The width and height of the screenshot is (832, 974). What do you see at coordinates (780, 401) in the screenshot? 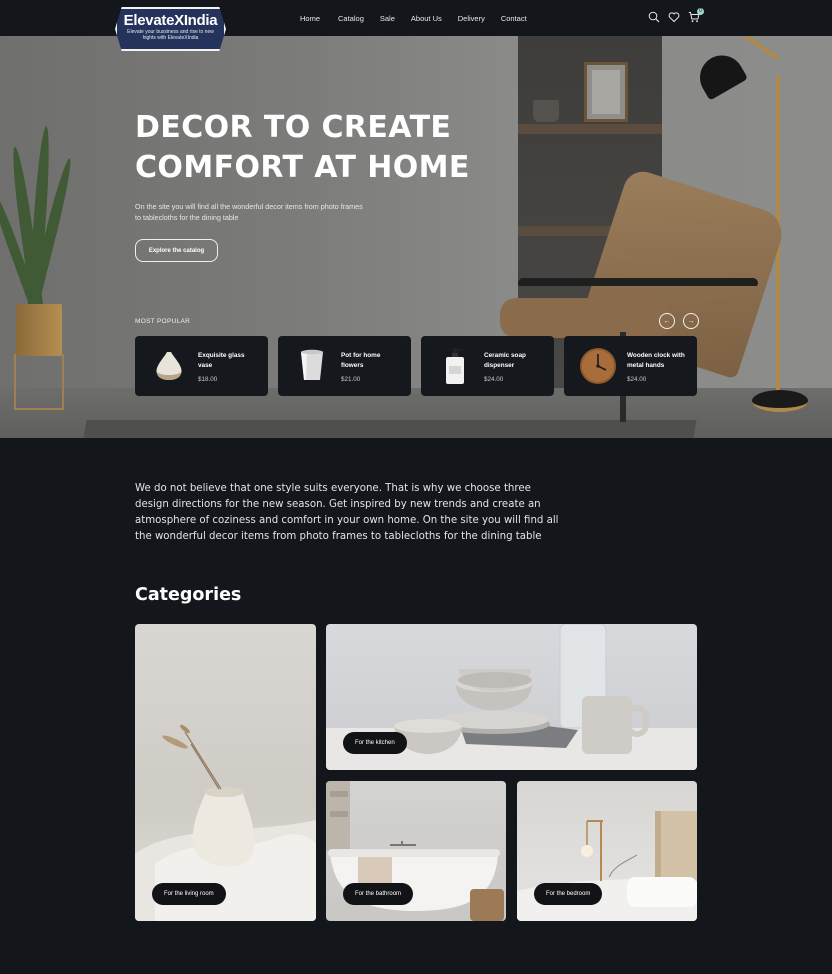
I see `floor-lamp-base` at bounding box center [780, 401].